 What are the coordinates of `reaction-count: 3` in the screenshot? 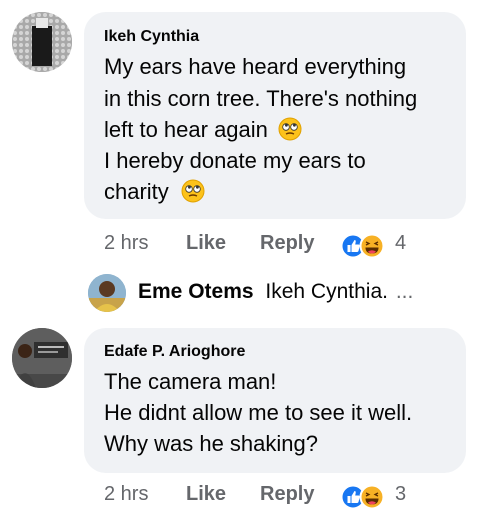 It's located at (400, 494).